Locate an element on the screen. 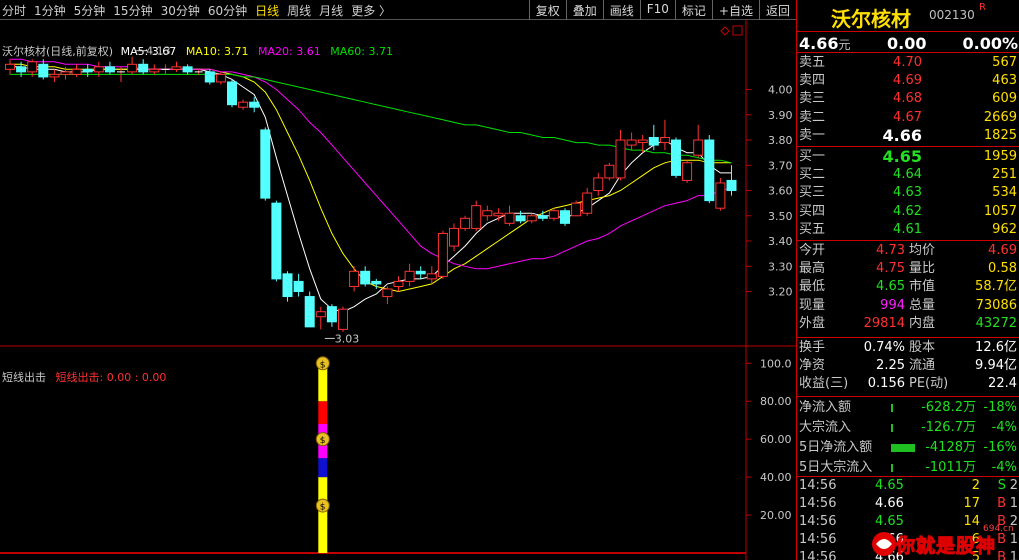  stat-value: 4.75 is located at coordinates (890, 269).